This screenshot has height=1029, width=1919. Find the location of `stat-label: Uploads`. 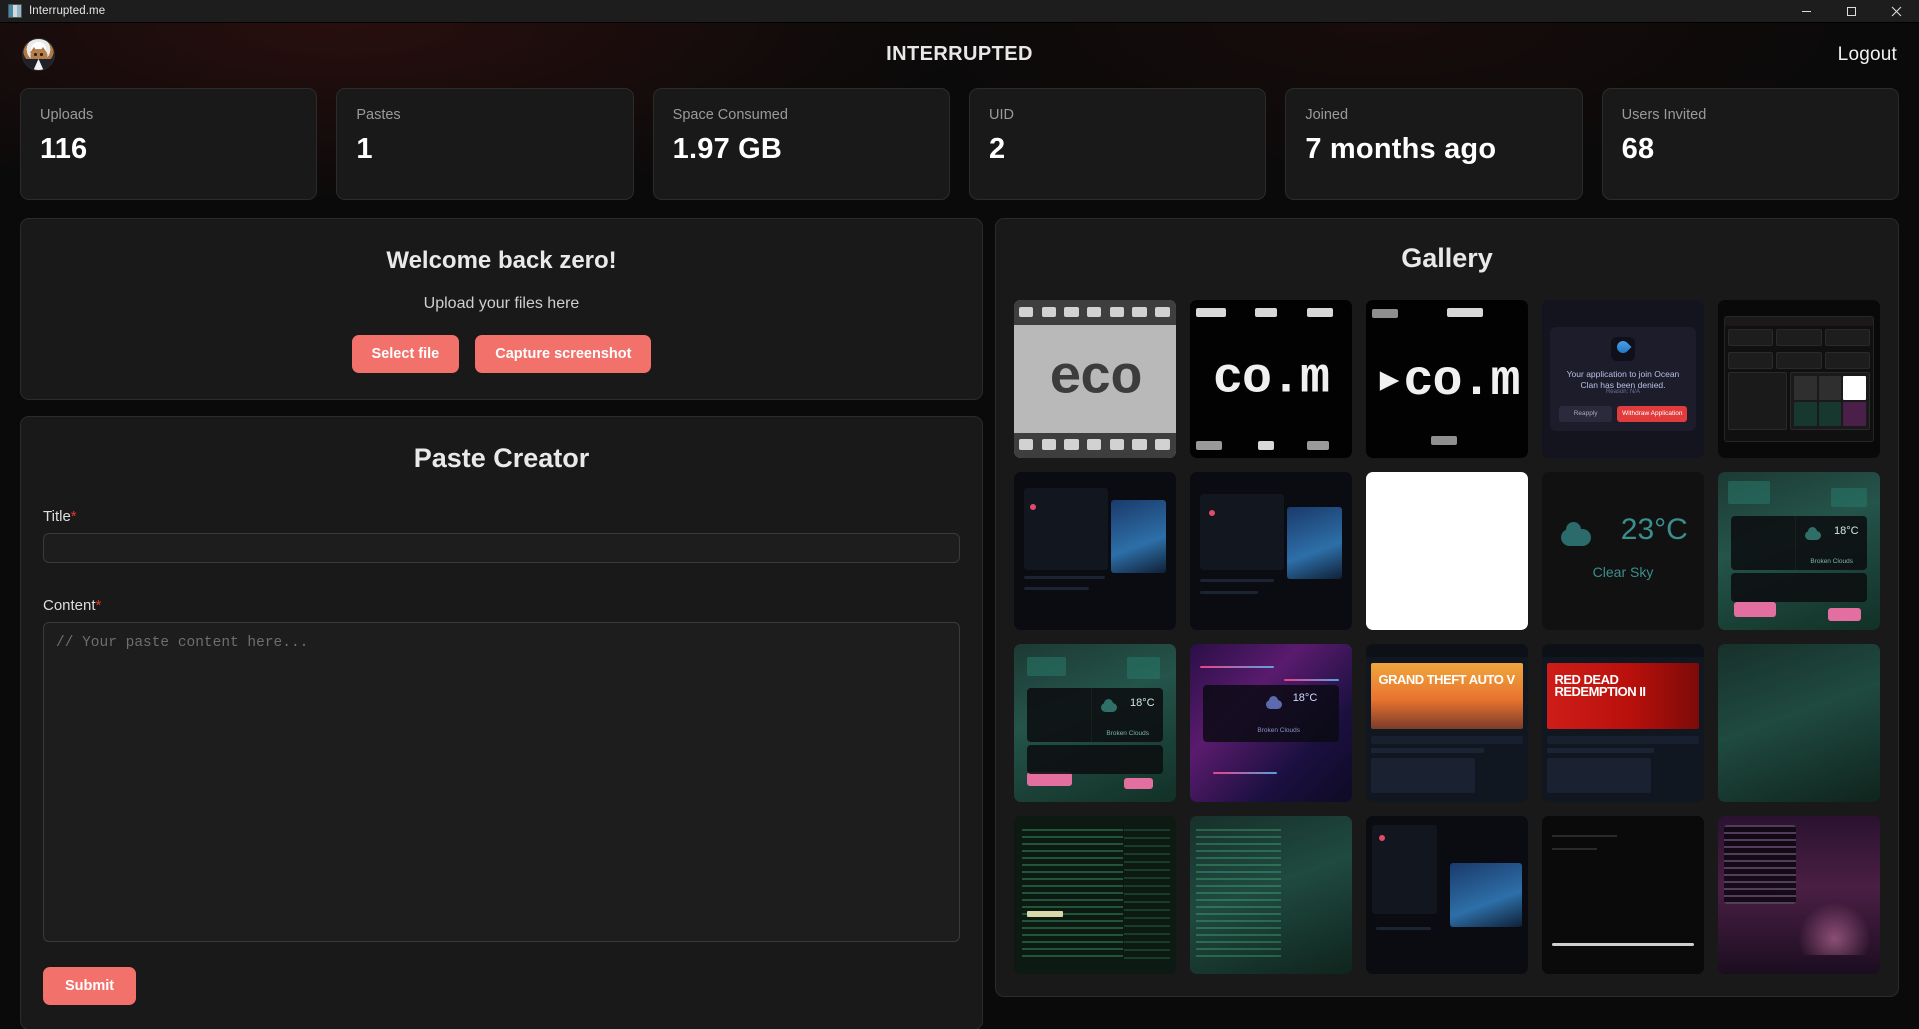

stat-label: Uploads is located at coordinates (67, 115).